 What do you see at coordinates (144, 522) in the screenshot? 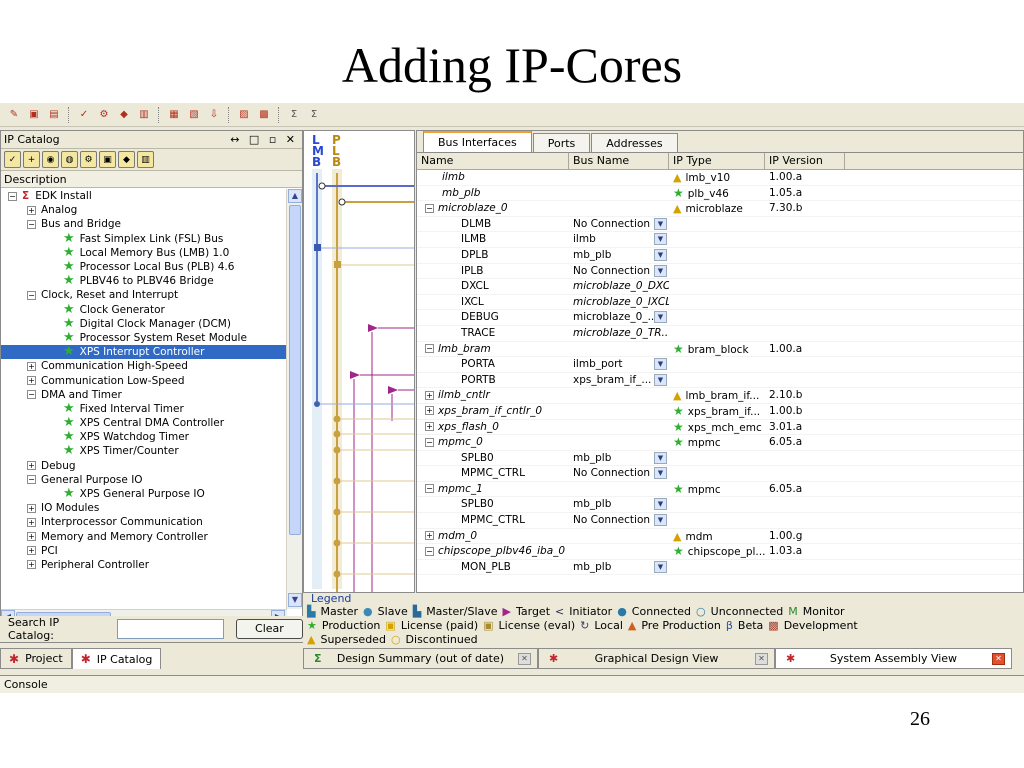
I see `tree-item: + Interprocessor Communication` at bounding box center [144, 522].